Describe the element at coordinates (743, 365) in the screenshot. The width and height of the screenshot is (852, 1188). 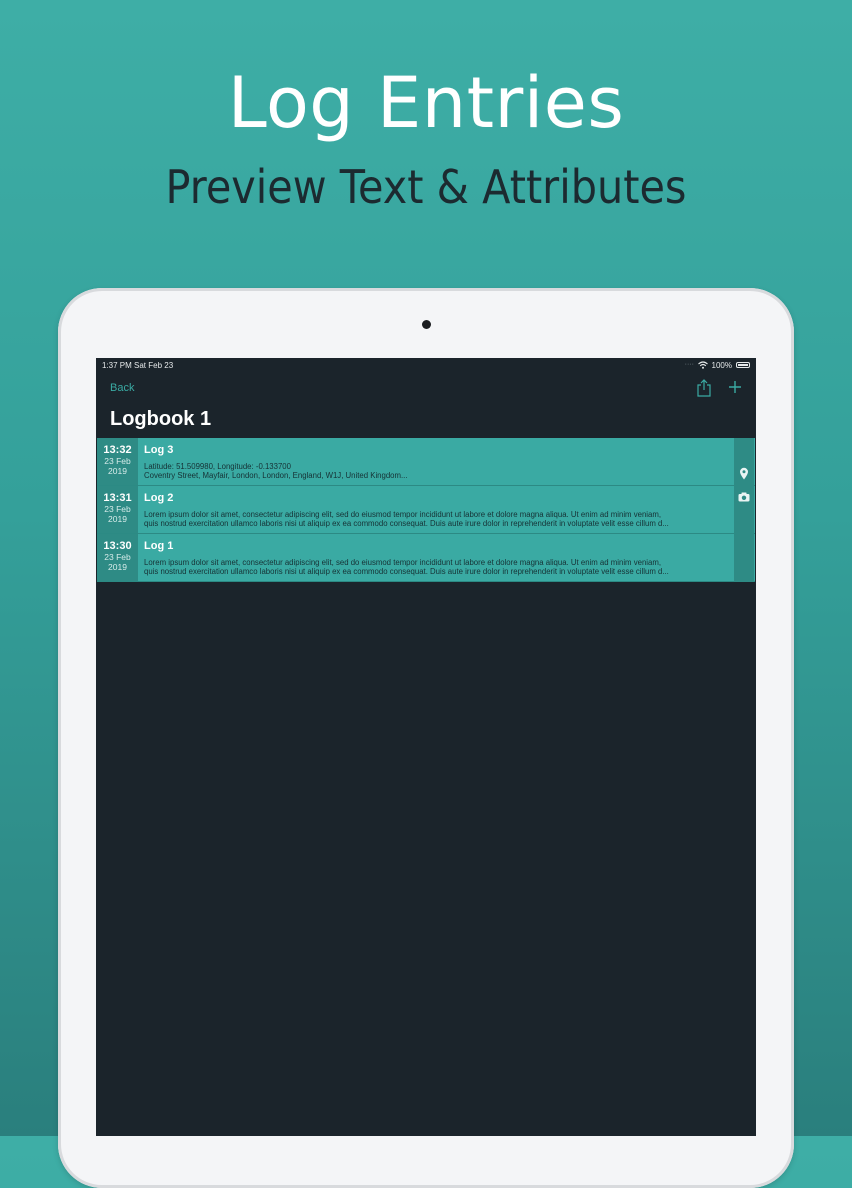
I see `battery-icon` at that location.